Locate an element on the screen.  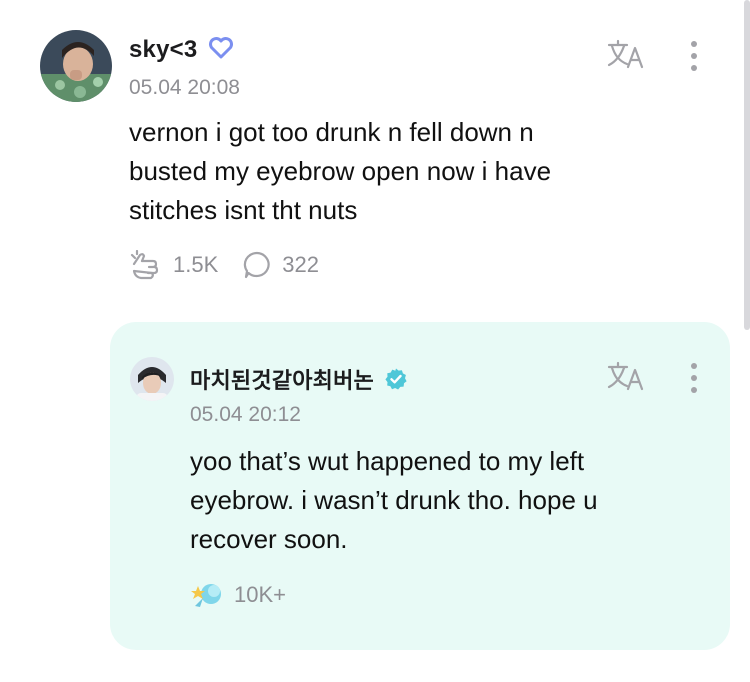
reply-more-button is located at coordinates (694, 378).